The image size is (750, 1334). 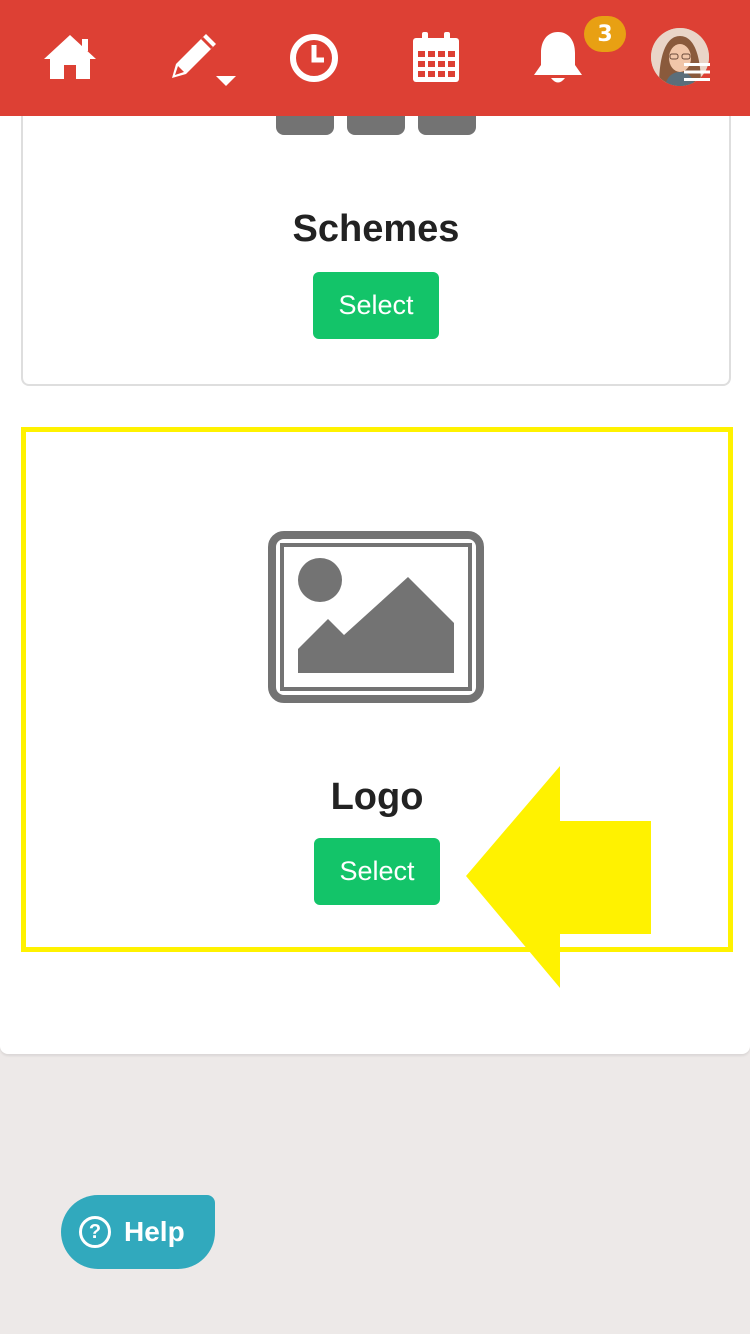 I want to click on calendar-icon, so click(x=436, y=57).